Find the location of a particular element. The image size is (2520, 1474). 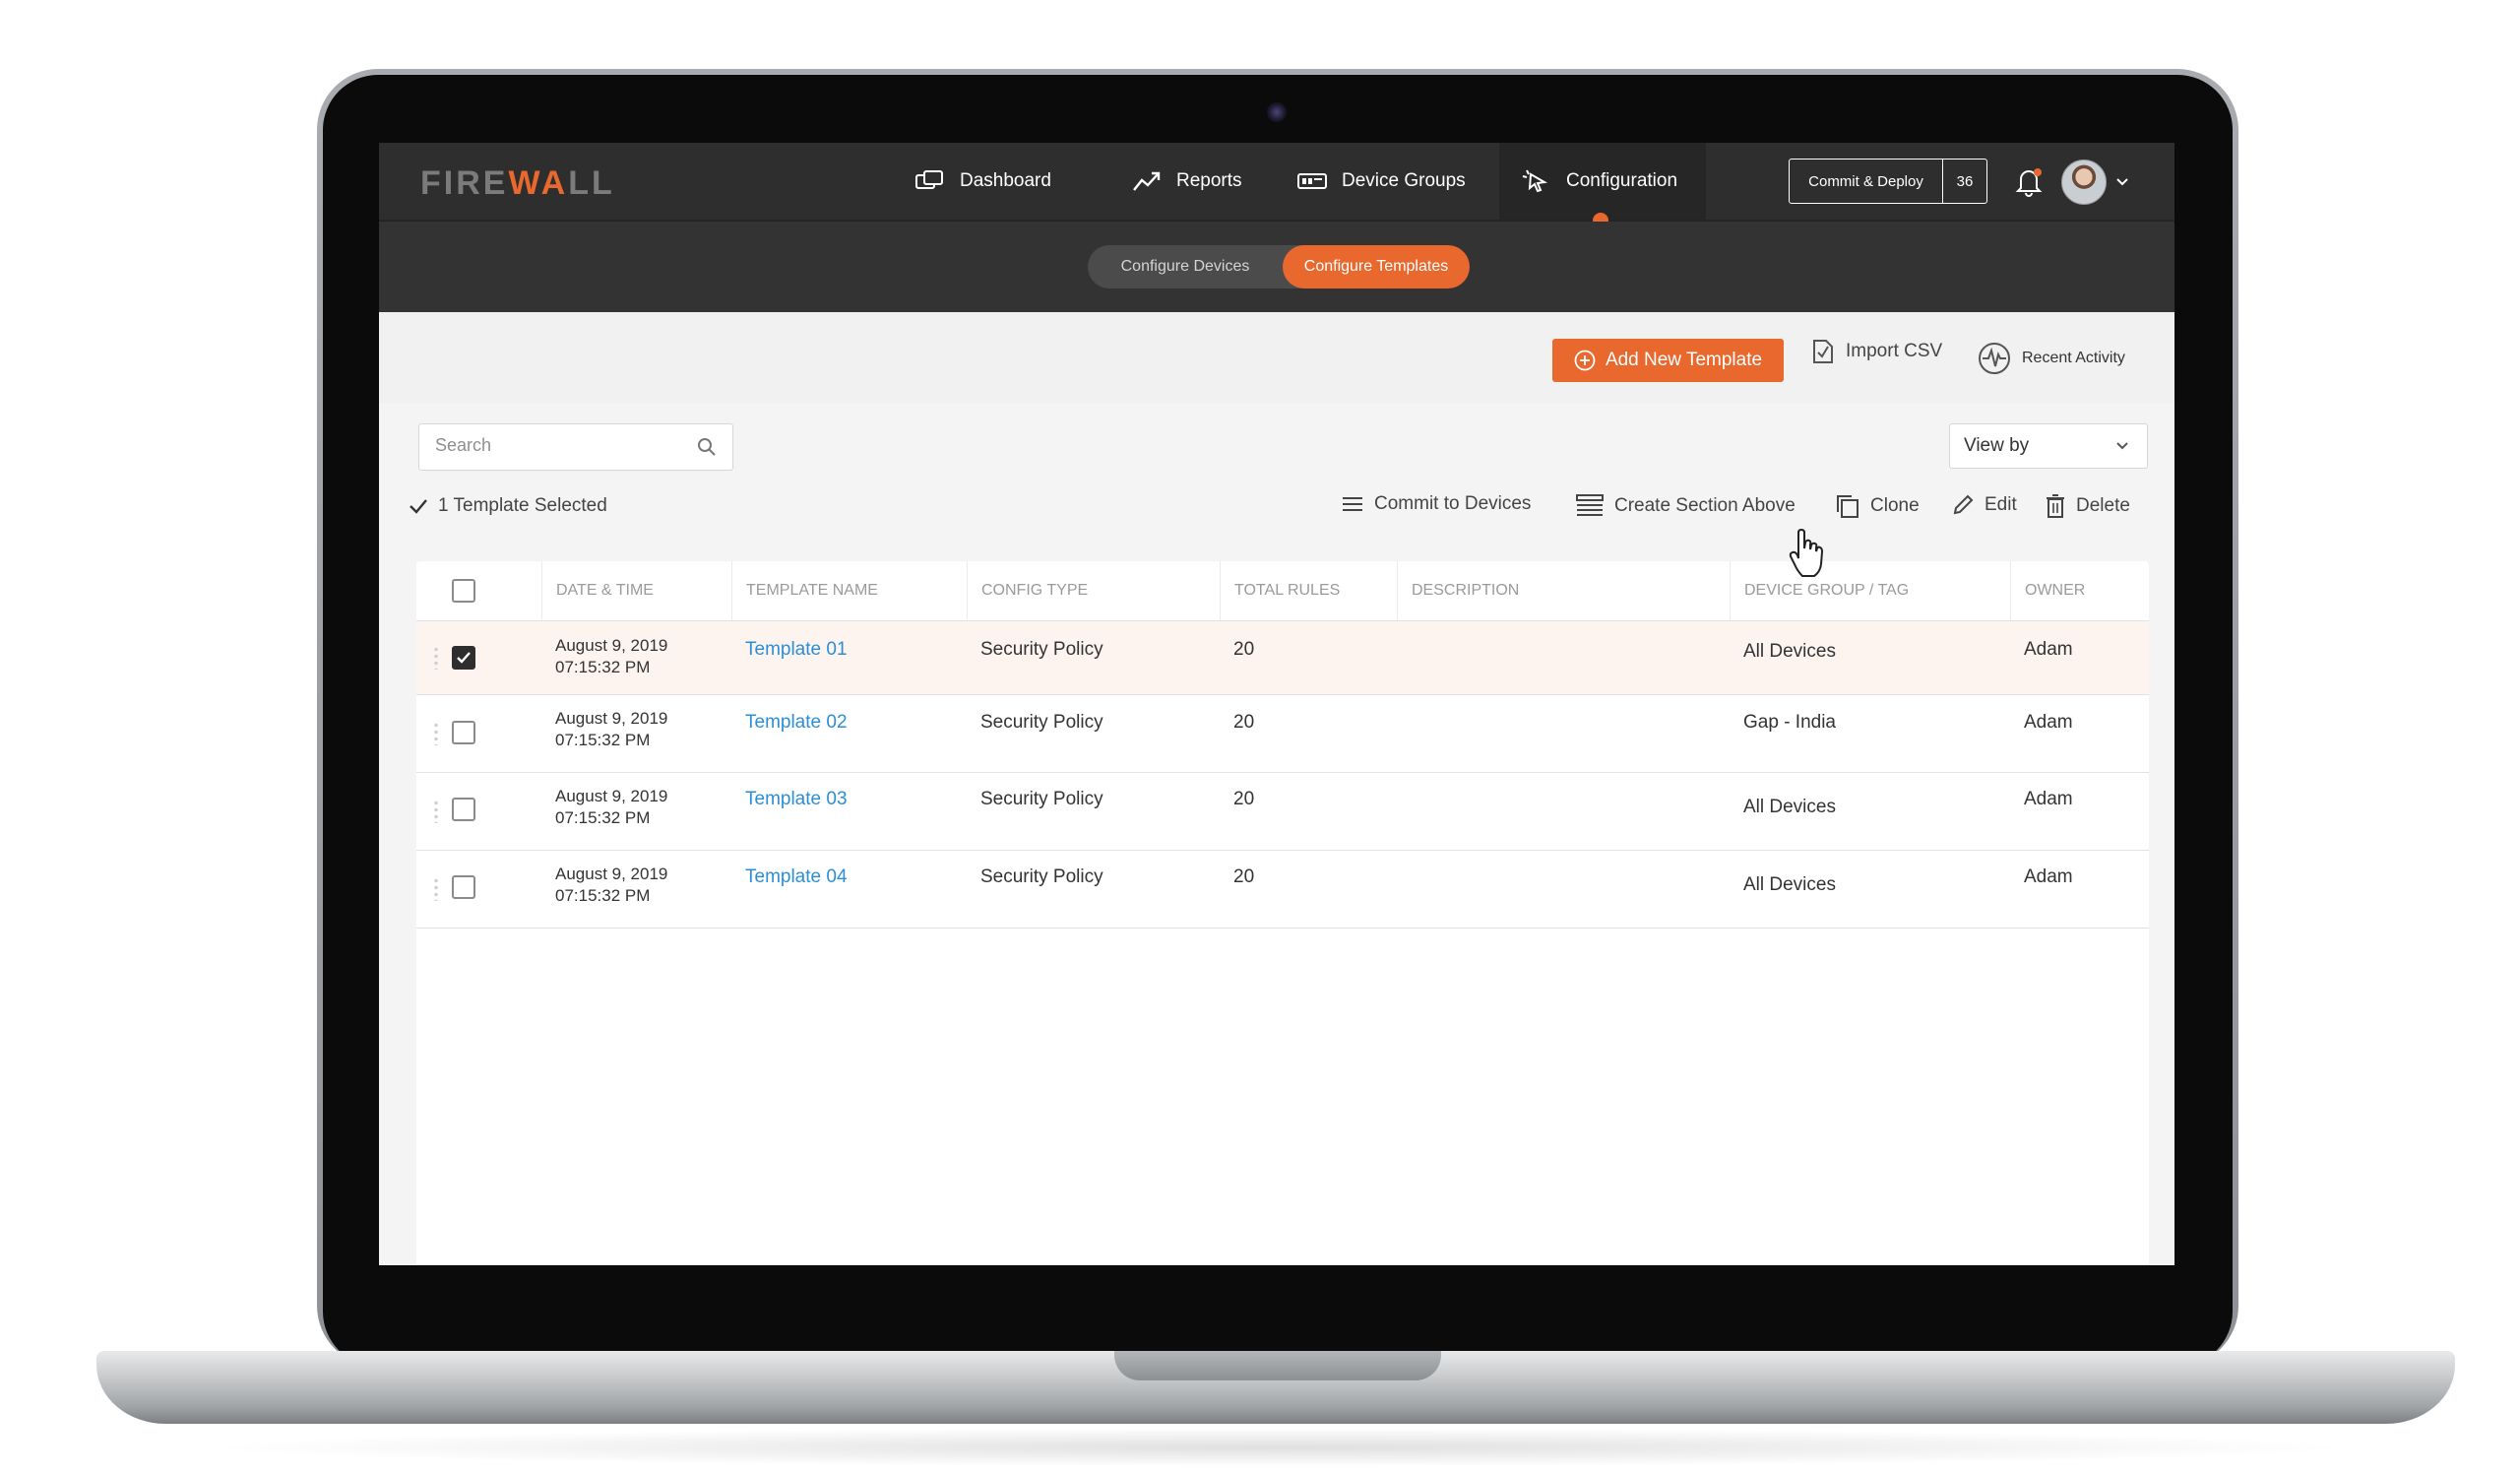

trend-icon is located at coordinates (1147, 181).